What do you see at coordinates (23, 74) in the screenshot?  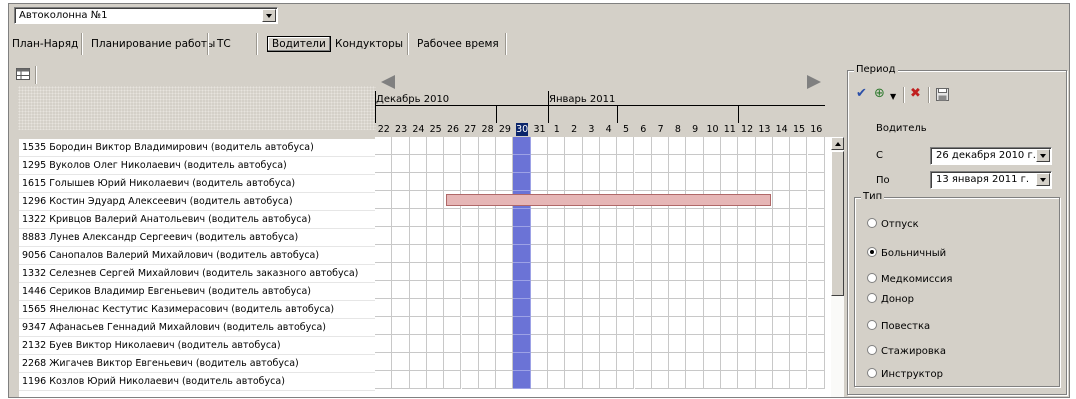 I see `table-icon` at bounding box center [23, 74].